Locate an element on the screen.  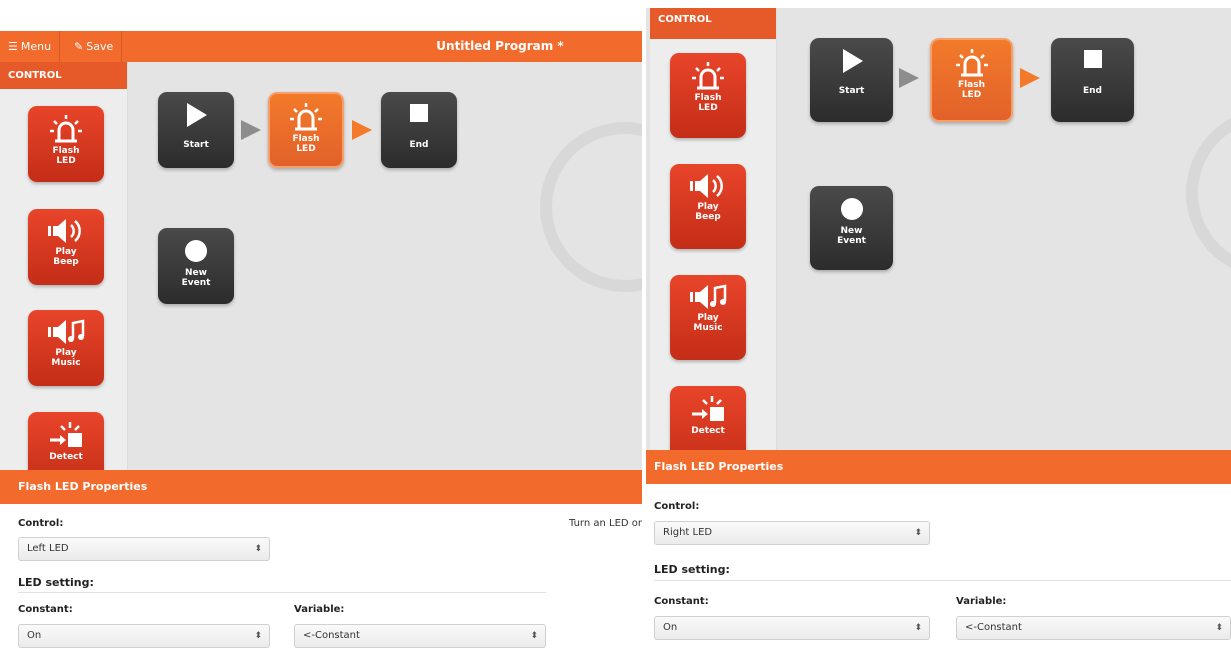
hamburger-icon: ☰ is located at coordinates (13, 46).